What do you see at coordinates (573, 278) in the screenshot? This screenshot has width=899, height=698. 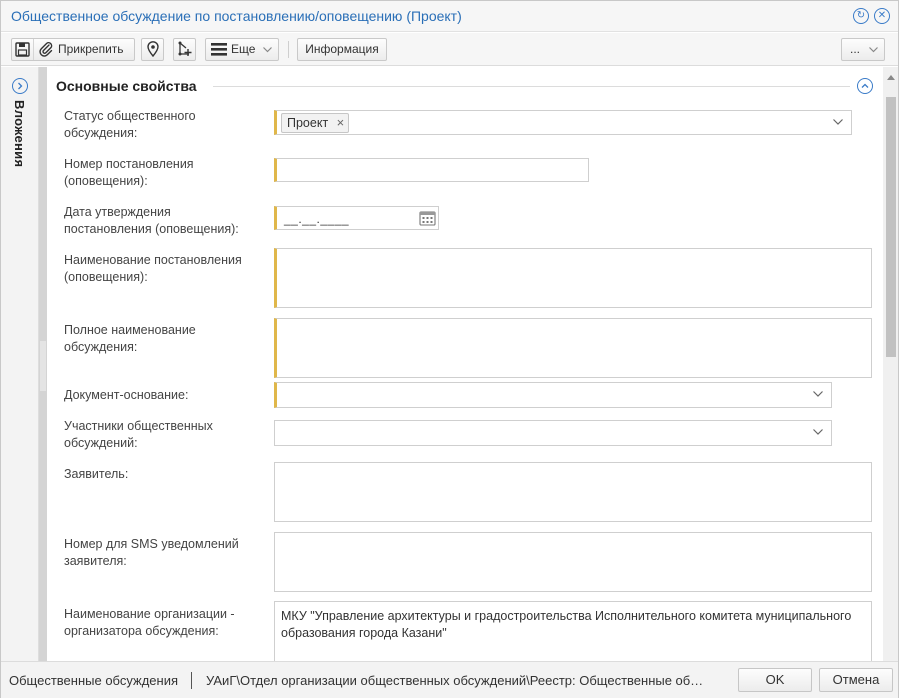 I see `resolution-name-textarea` at bounding box center [573, 278].